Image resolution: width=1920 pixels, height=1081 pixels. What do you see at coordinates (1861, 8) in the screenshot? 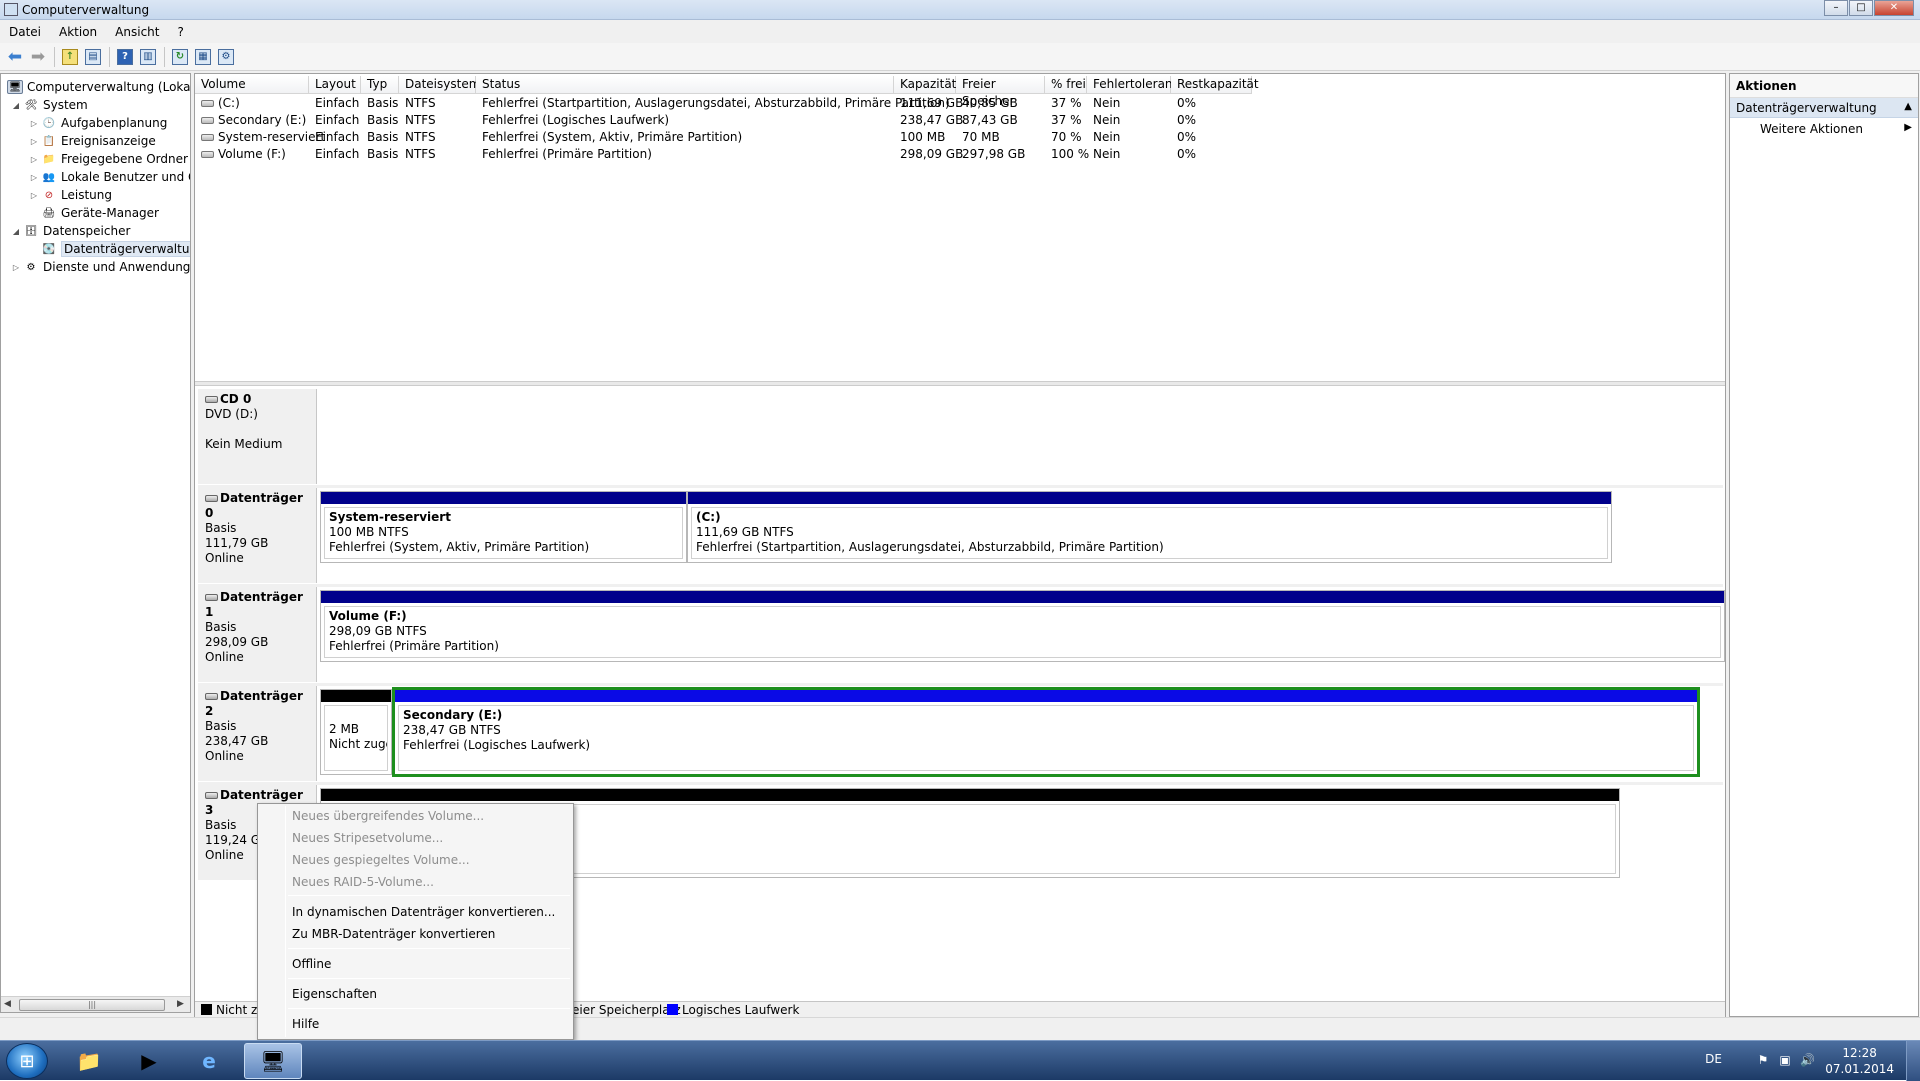
I see `maximize-button: □` at bounding box center [1861, 8].